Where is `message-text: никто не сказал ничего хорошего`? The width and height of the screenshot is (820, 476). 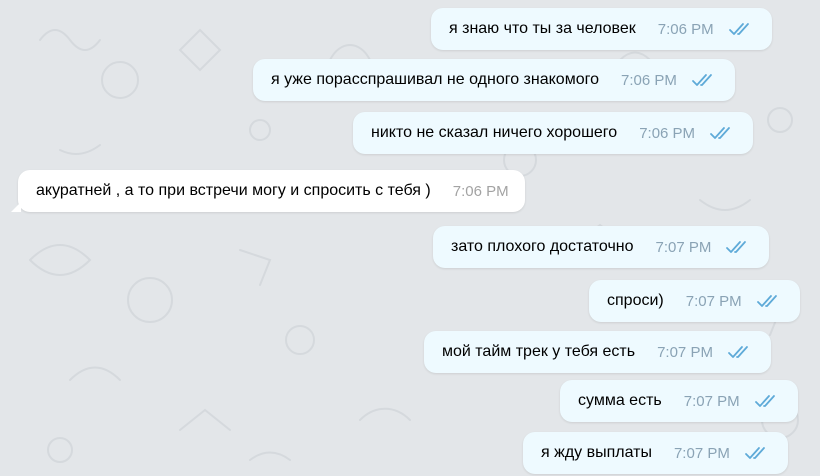
message-text: никто не сказал ничего хорошего is located at coordinates (494, 132).